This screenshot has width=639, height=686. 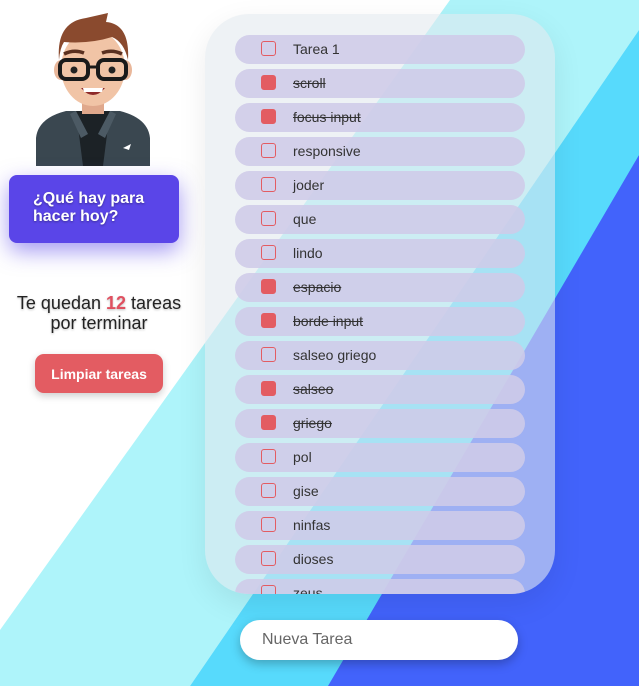 I want to click on remaining-suffix: tareas, so click(x=156, y=303).